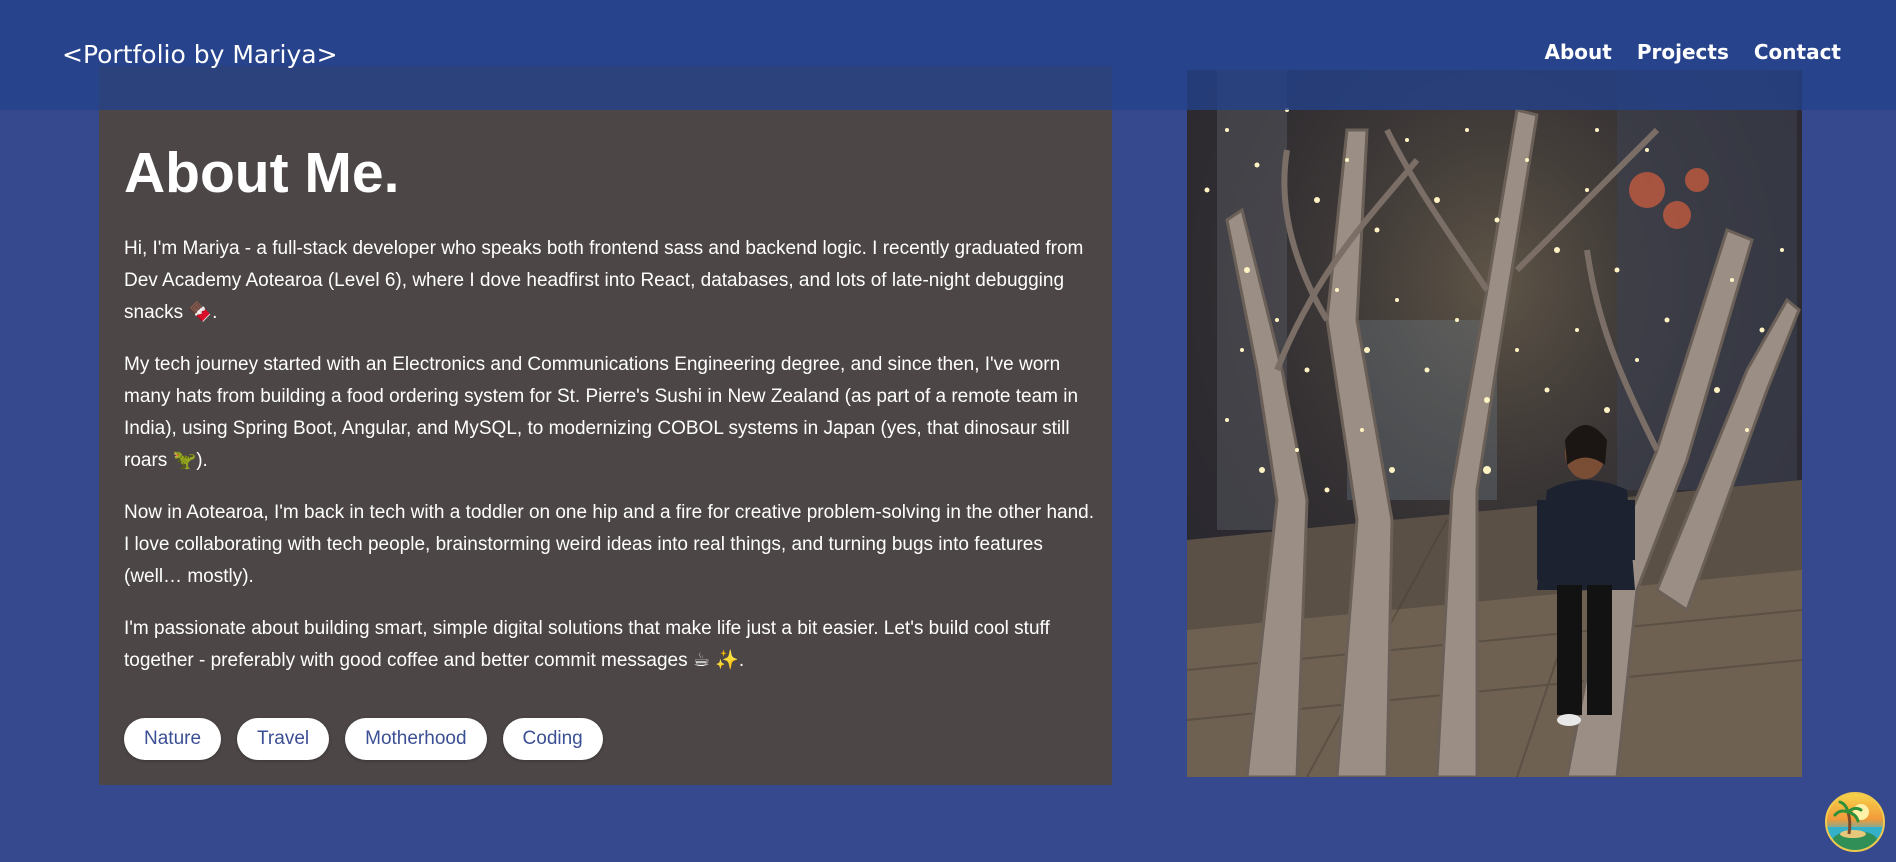 Image resolution: width=1896 pixels, height=862 pixels. I want to click on nav-links: About Projects Contact, so click(1693, 52).